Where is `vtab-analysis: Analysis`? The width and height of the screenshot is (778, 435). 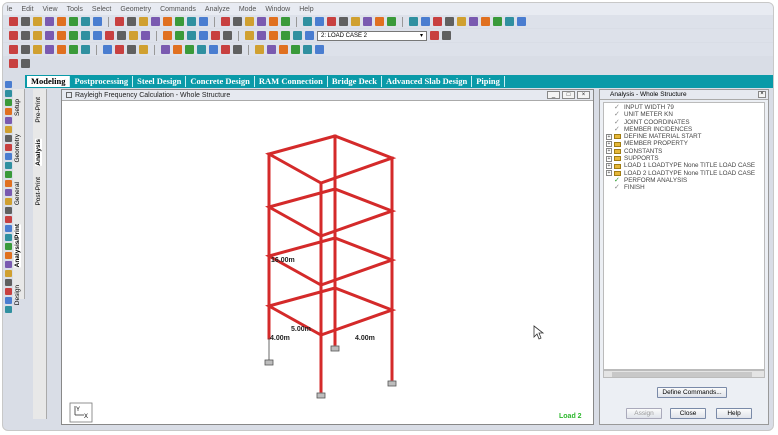 vtab-analysis: Analysis is located at coordinates (38, 152).